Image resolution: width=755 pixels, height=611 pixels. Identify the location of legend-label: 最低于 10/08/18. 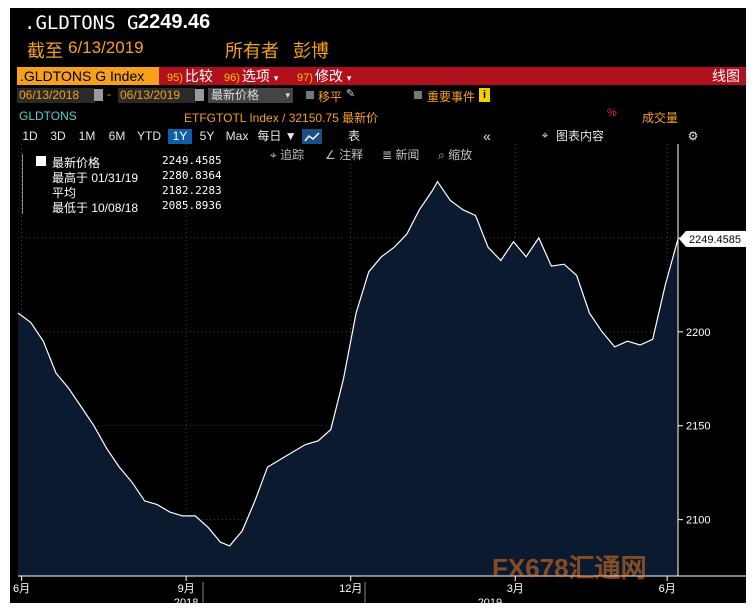
(95, 208).